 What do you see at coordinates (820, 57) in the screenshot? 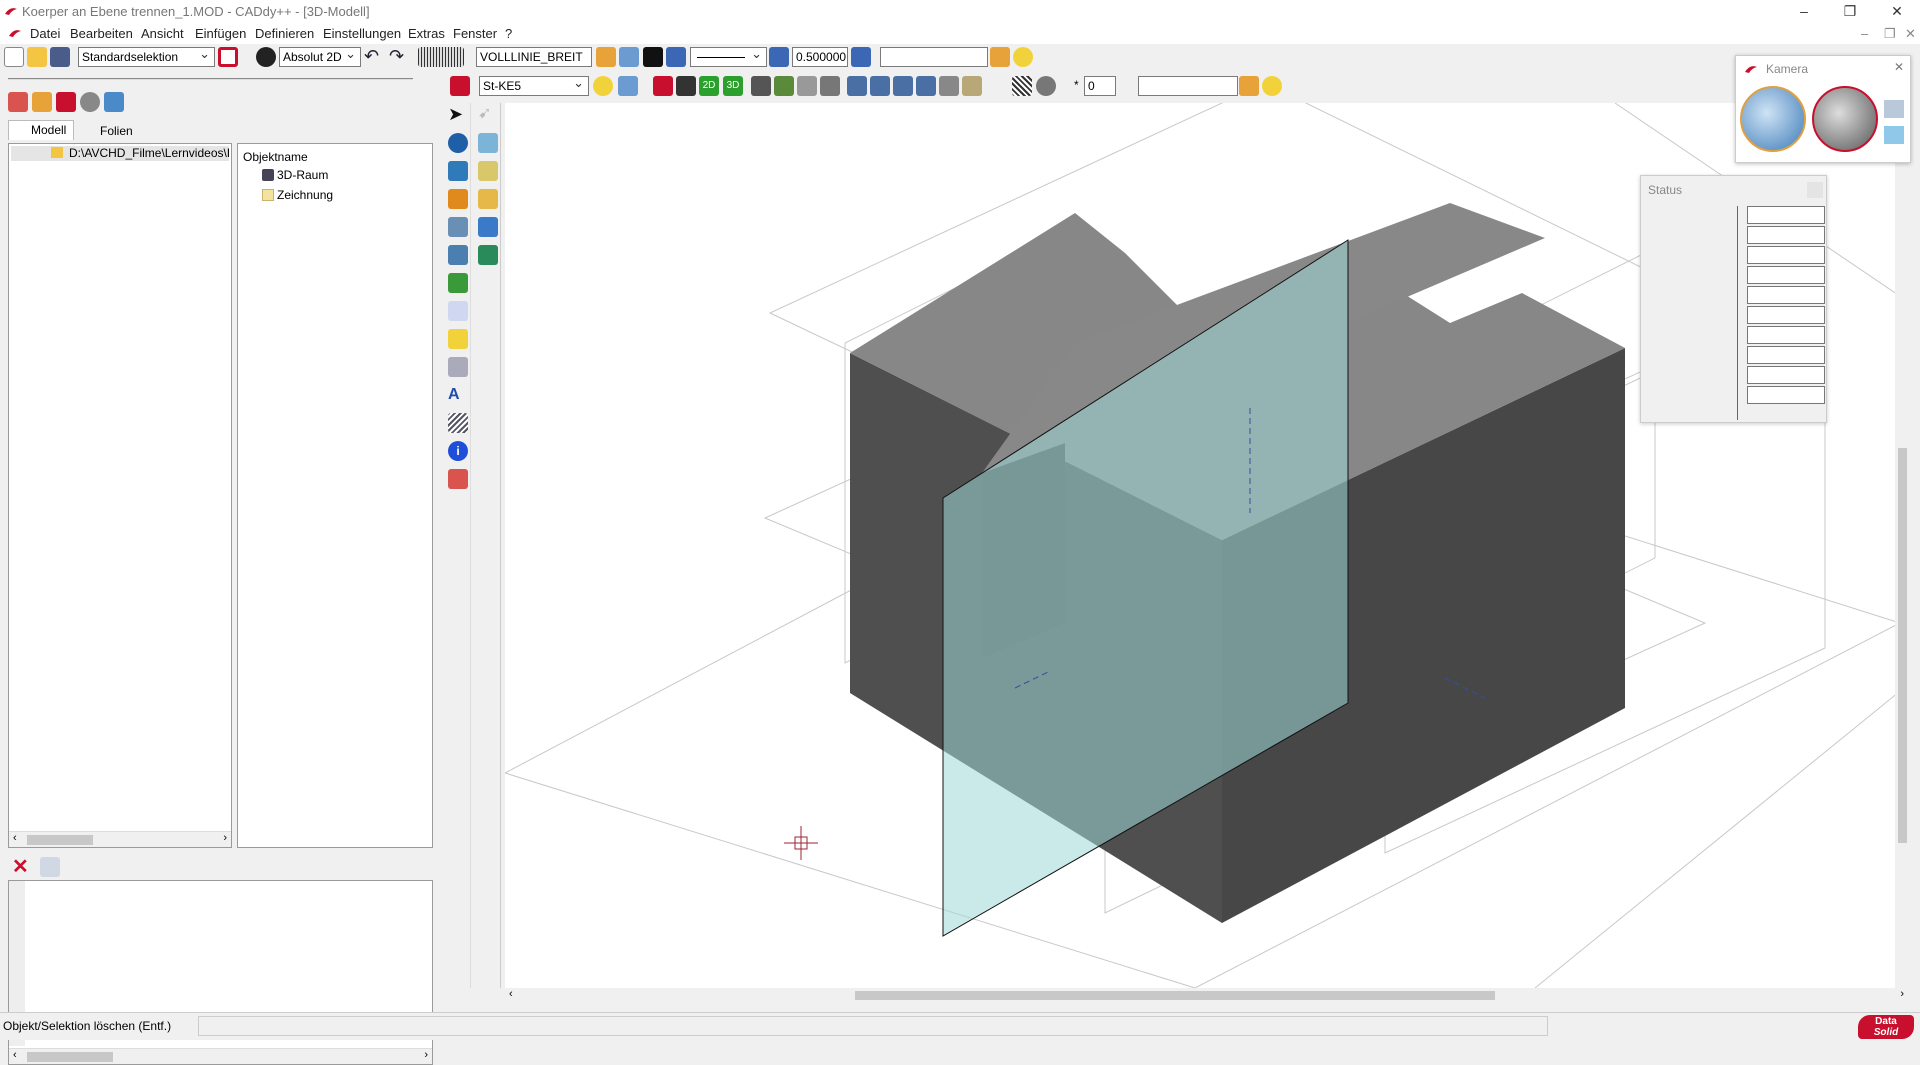
I see `line-width-field: 0.500000` at bounding box center [820, 57].